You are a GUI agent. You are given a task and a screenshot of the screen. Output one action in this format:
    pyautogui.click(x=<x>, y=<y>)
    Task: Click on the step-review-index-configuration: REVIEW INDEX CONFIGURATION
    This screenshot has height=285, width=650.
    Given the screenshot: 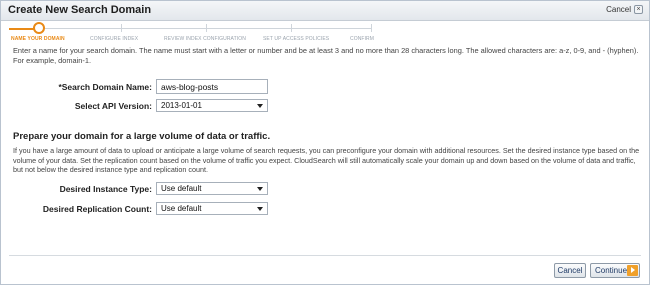 What is the action you would take?
    pyautogui.click(x=205, y=39)
    